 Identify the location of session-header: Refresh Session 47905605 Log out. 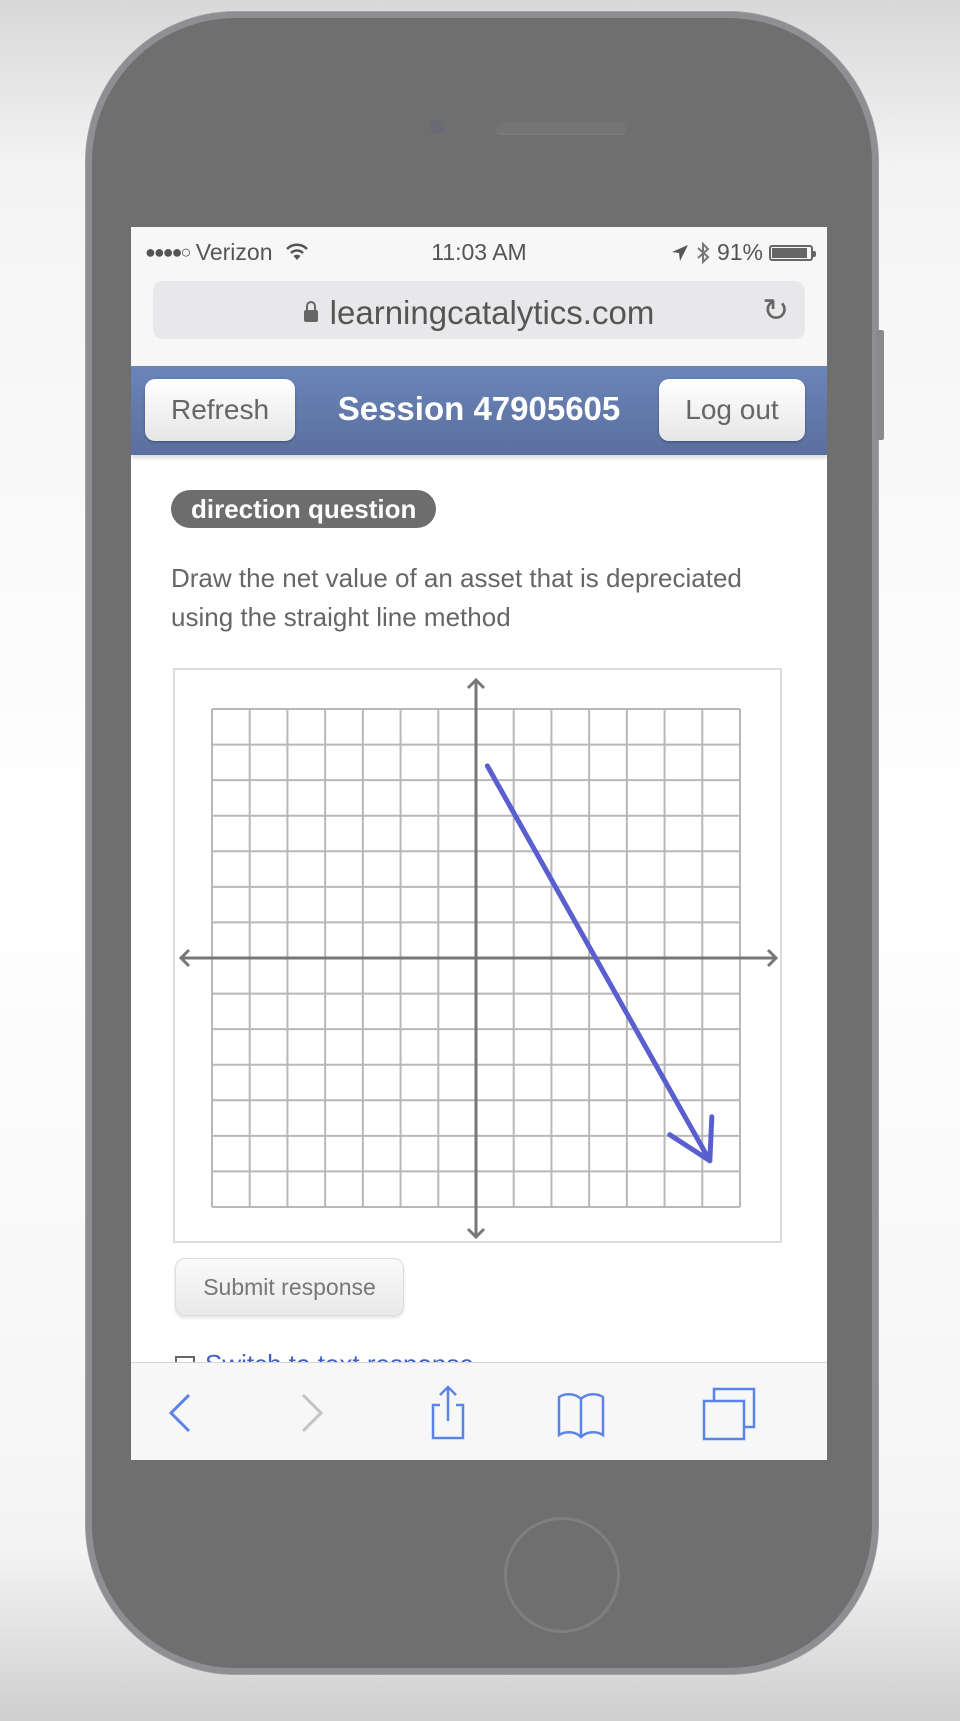
(479, 410).